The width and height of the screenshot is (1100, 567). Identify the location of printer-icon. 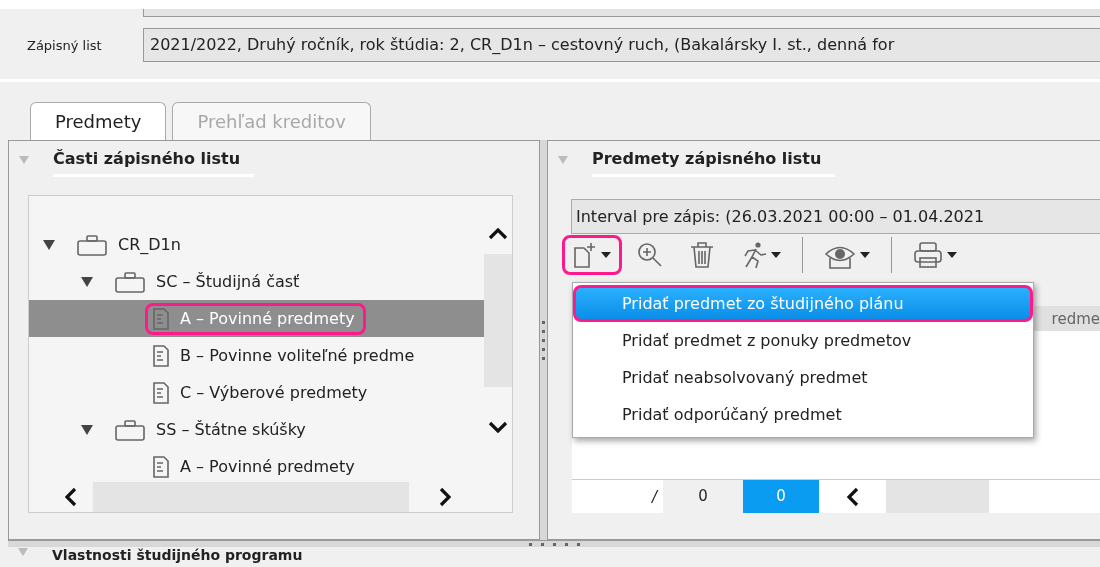
(928, 255).